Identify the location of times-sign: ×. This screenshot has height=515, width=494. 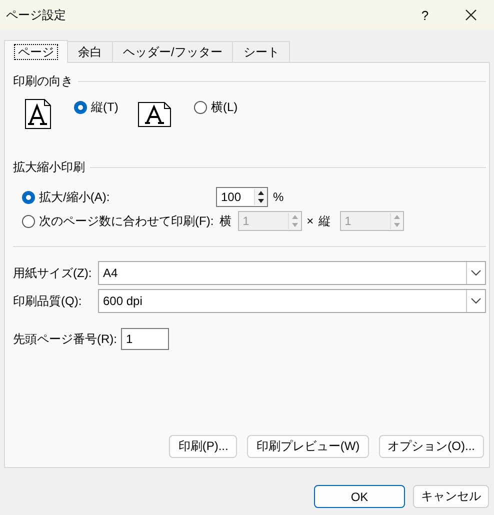
(310, 221).